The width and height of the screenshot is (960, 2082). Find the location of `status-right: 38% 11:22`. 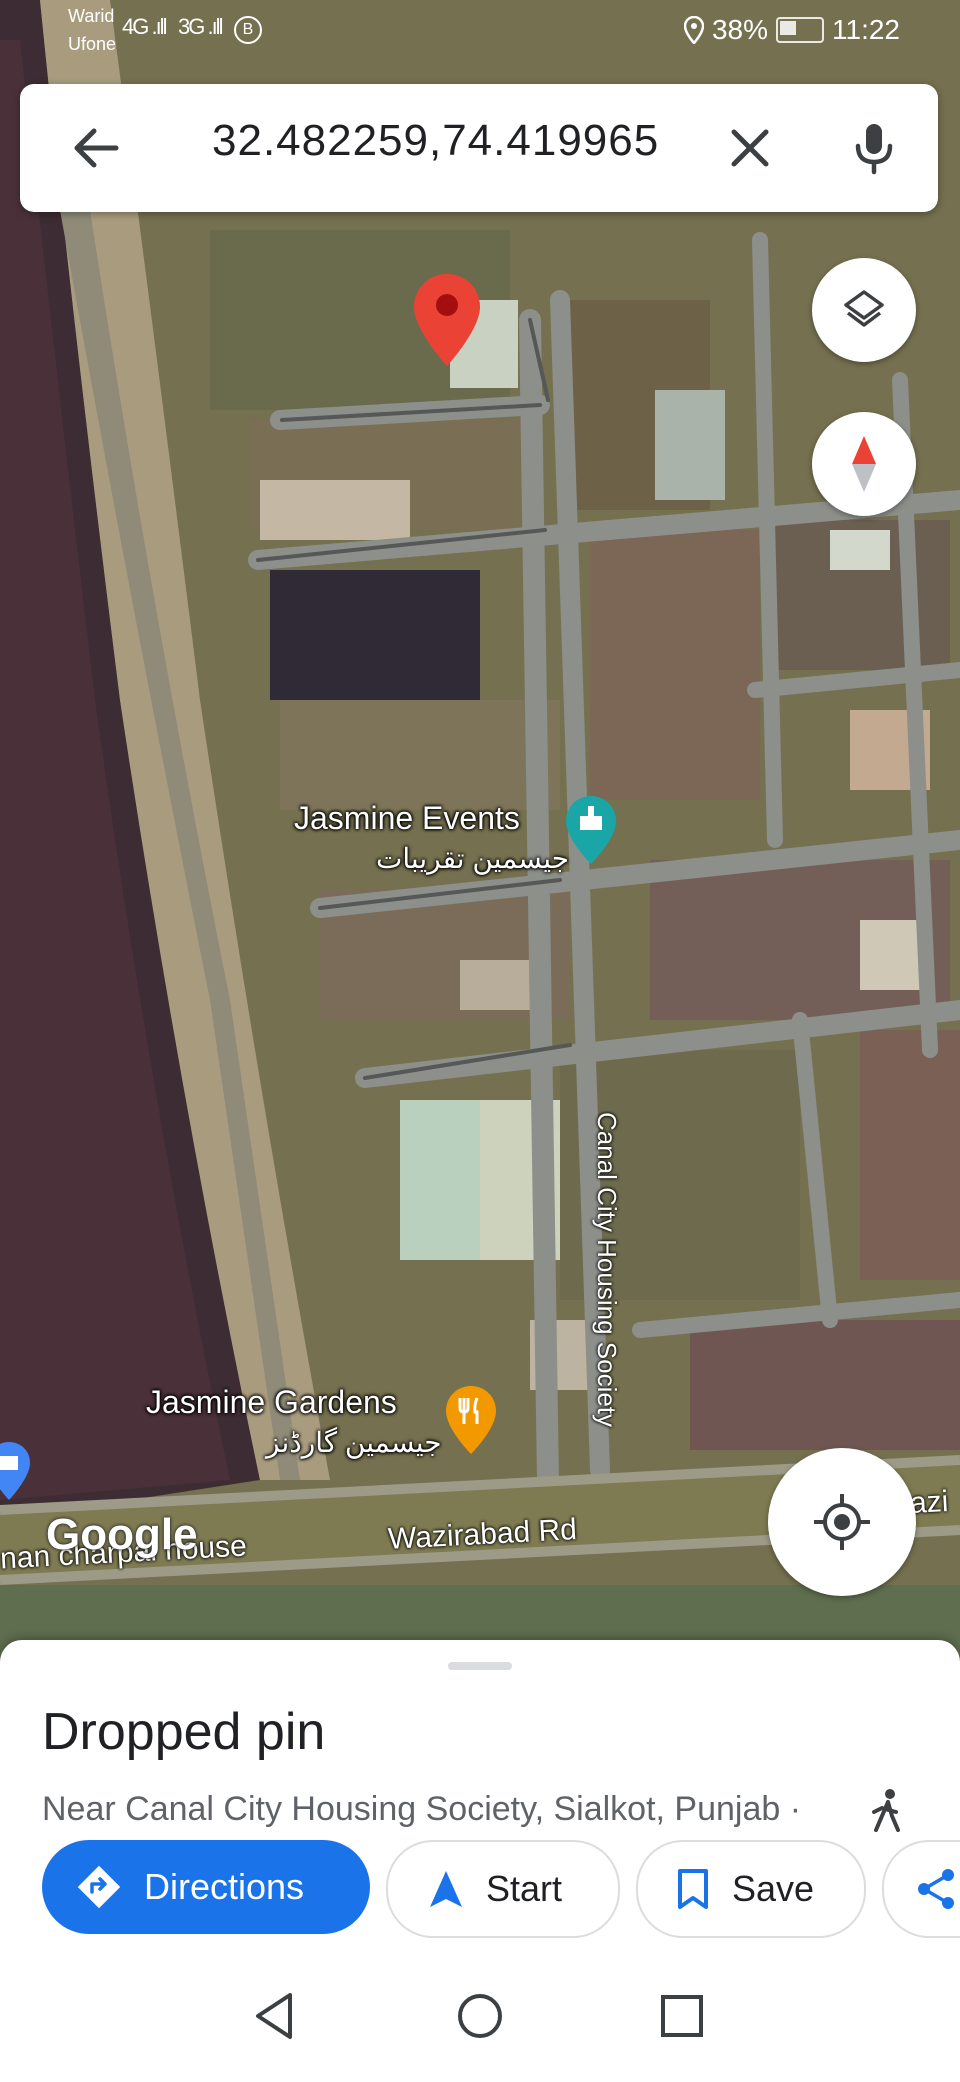

status-right: 38% 11:22 is located at coordinates (791, 30).